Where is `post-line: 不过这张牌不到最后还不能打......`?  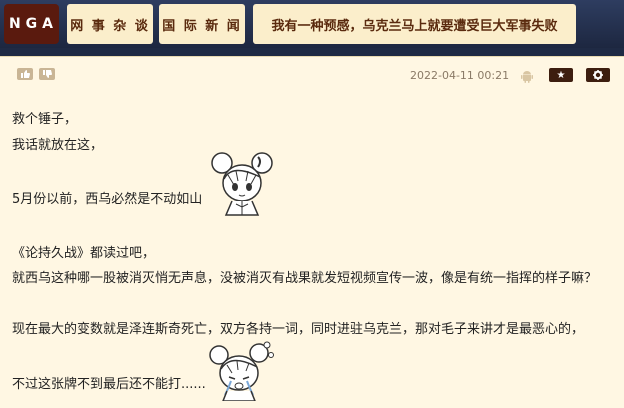
post-line: 不过这张牌不到最后还不能打...... is located at coordinates (109, 384).